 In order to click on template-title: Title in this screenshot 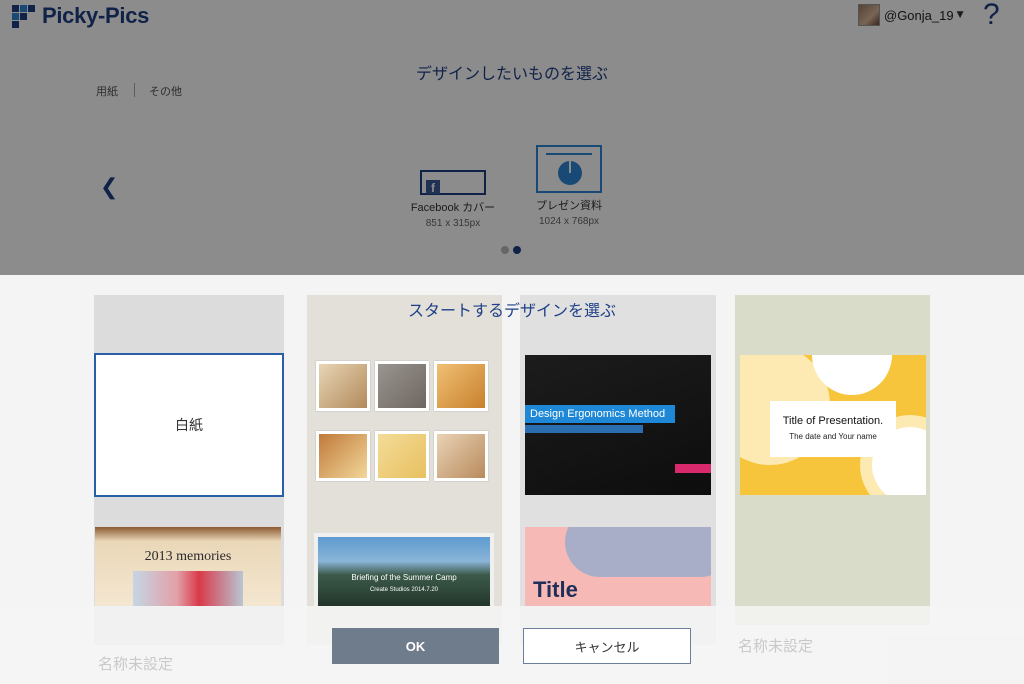, I will do `click(555, 589)`.